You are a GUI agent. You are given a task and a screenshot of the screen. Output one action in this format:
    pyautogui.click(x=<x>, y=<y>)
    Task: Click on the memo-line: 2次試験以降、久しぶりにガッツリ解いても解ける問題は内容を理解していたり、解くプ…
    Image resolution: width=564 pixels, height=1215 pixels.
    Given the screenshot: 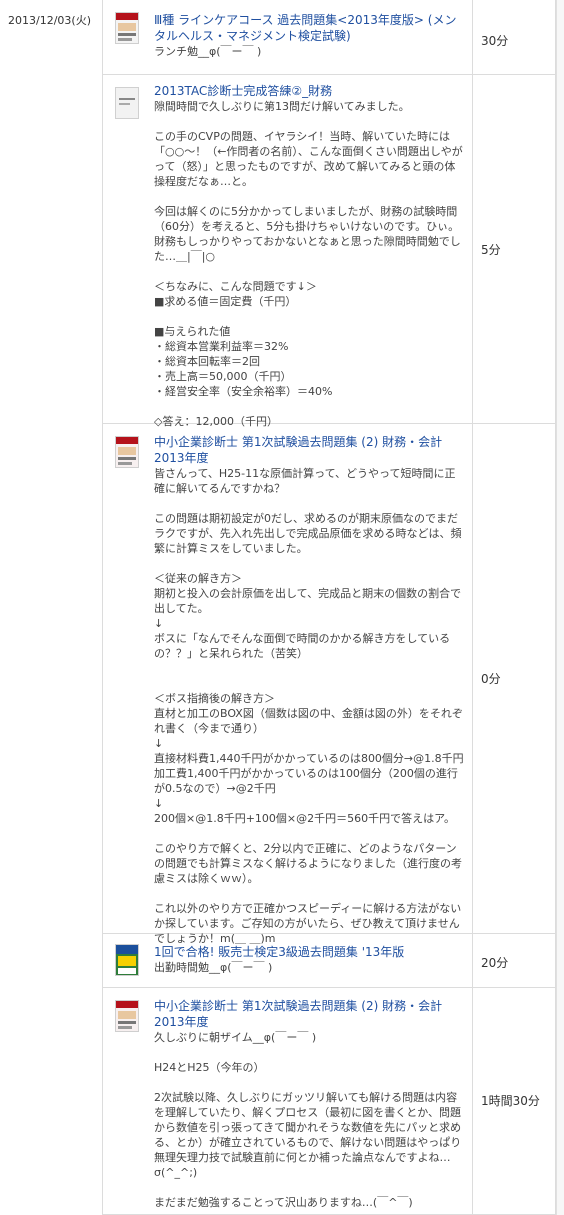 What is the action you would take?
    pyautogui.click(x=308, y=1135)
    